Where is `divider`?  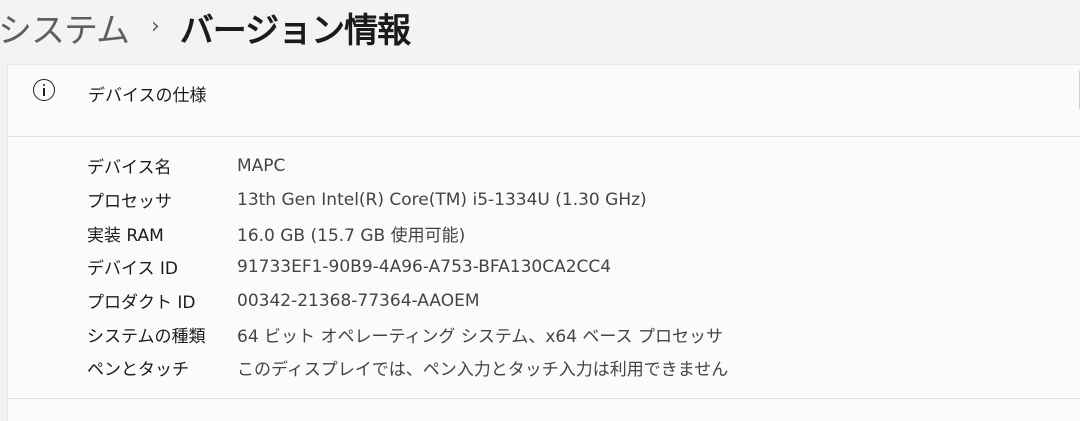 divider is located at coordinates (544, 398).